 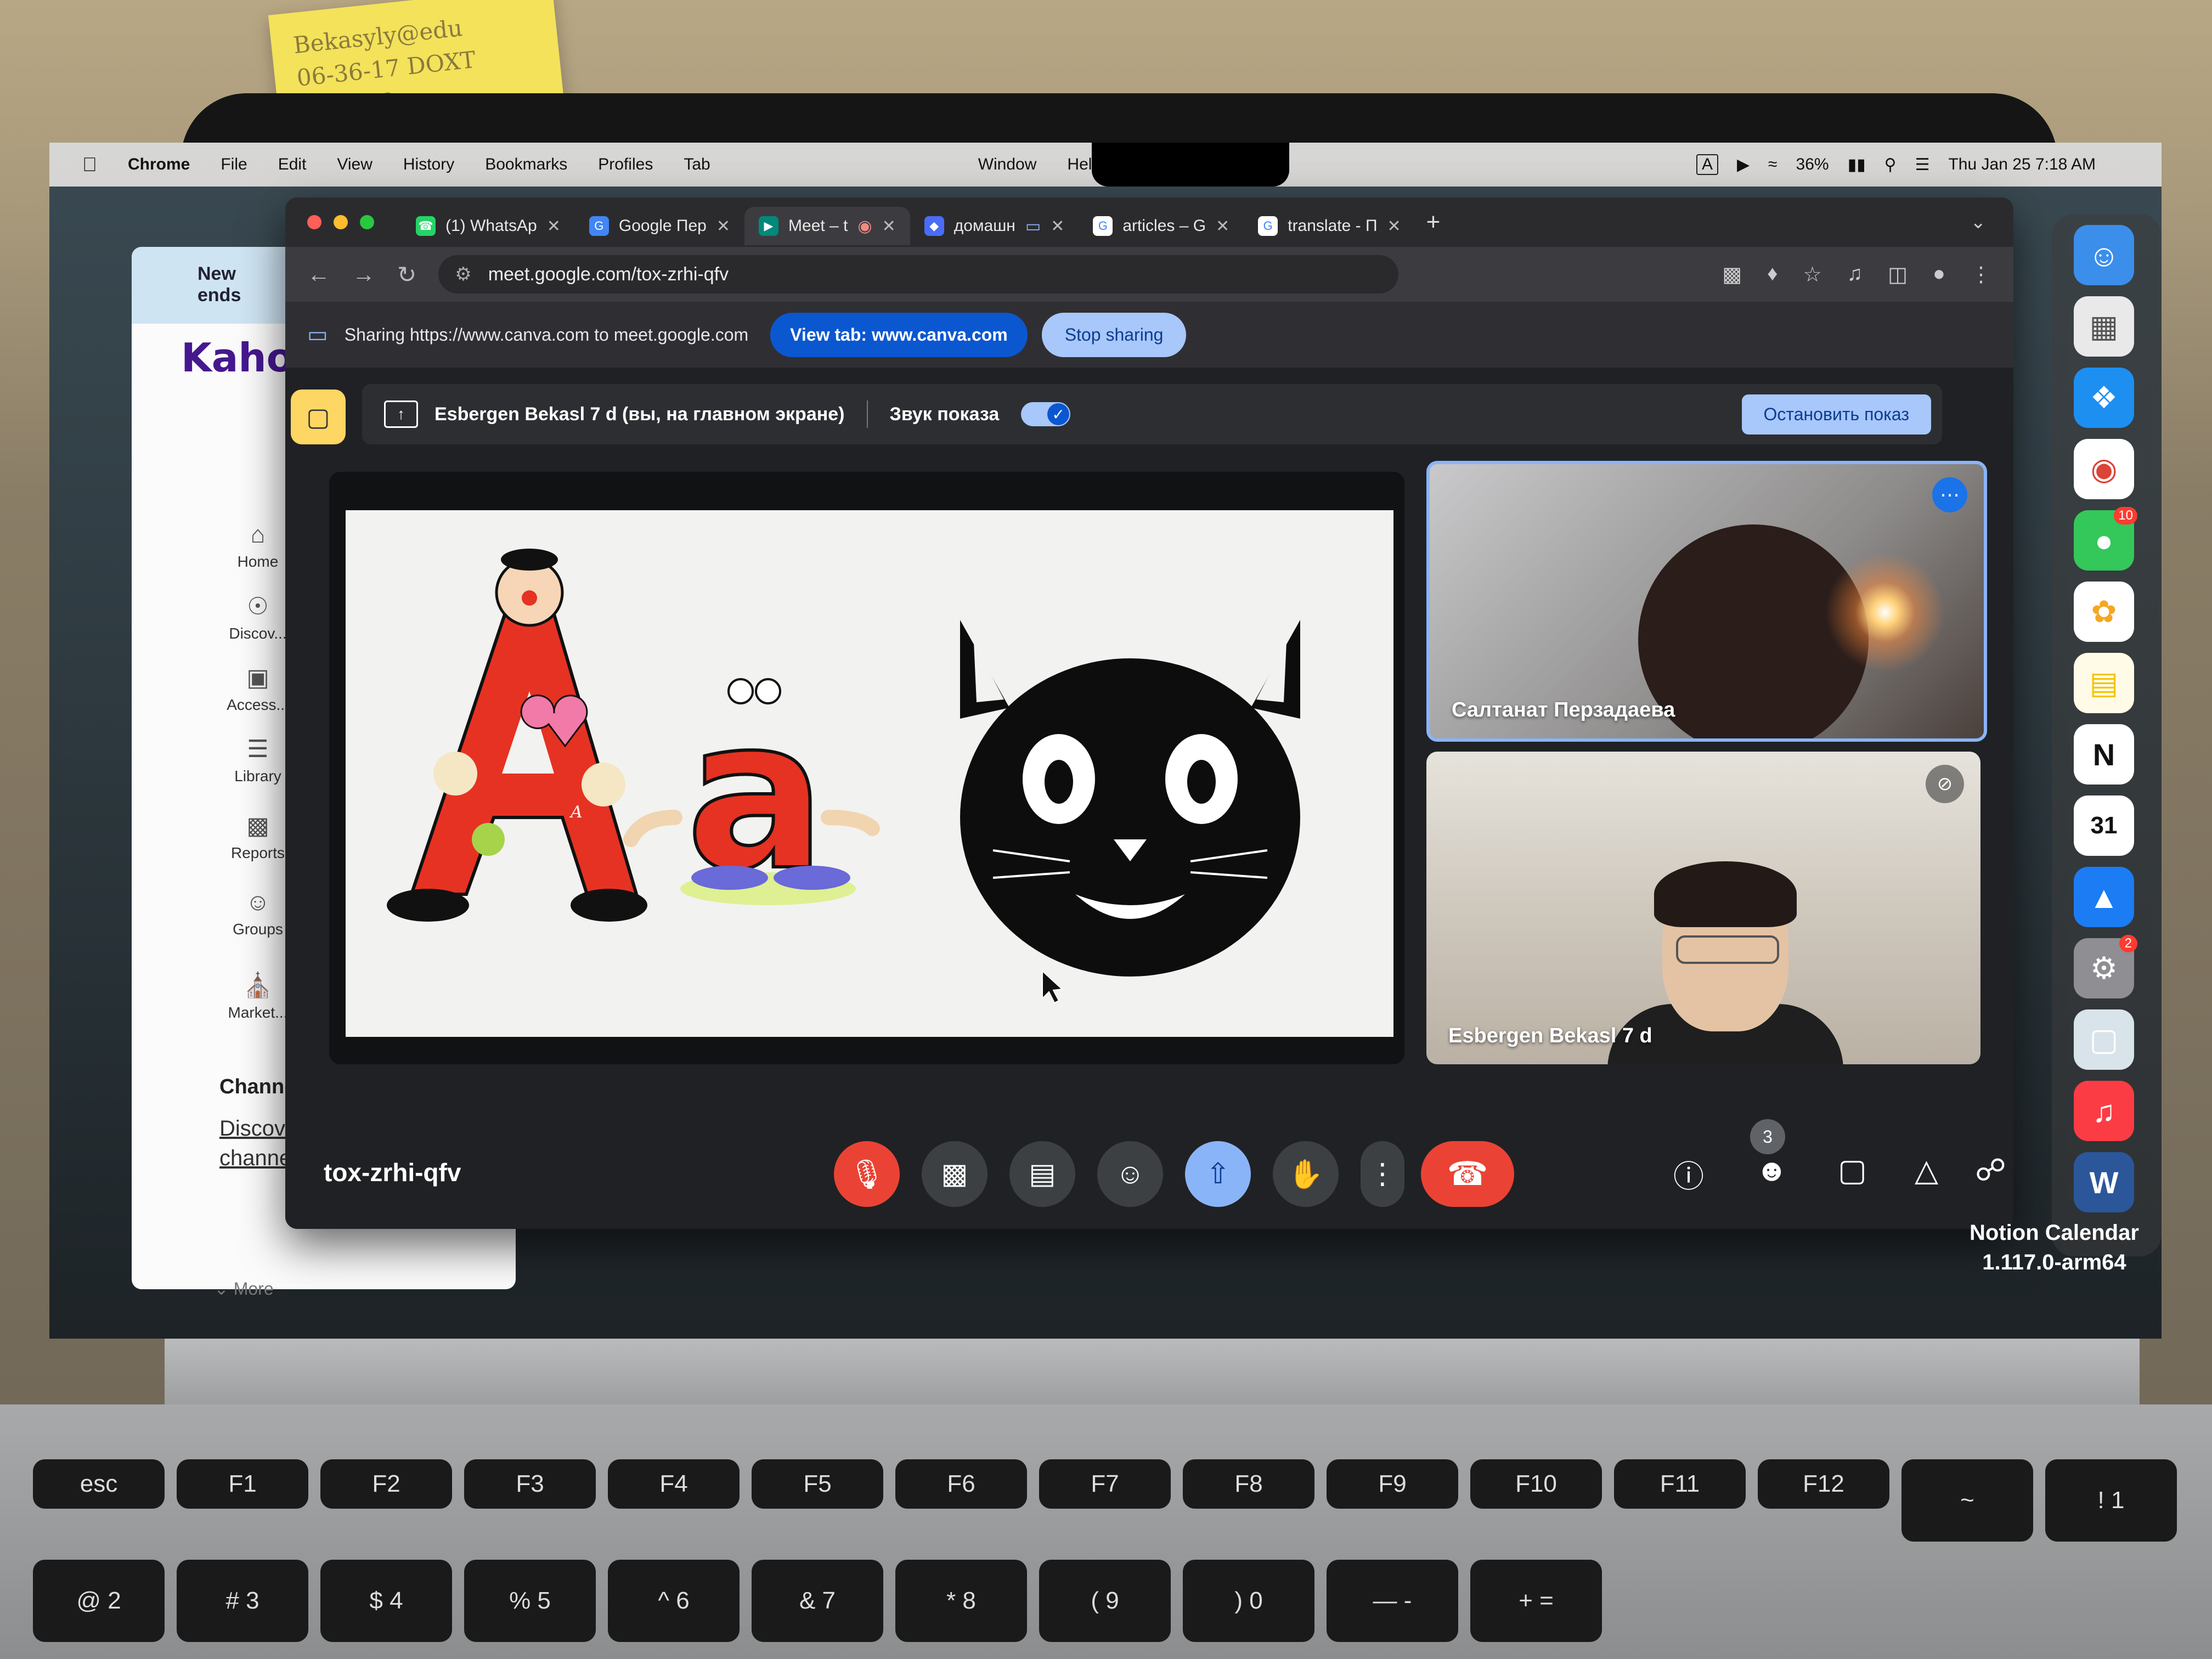 What do you see at coordinates (1772, 1170) in the screenshot?
I see `people-icon: ☻` at bounding box center [1772, 1170].